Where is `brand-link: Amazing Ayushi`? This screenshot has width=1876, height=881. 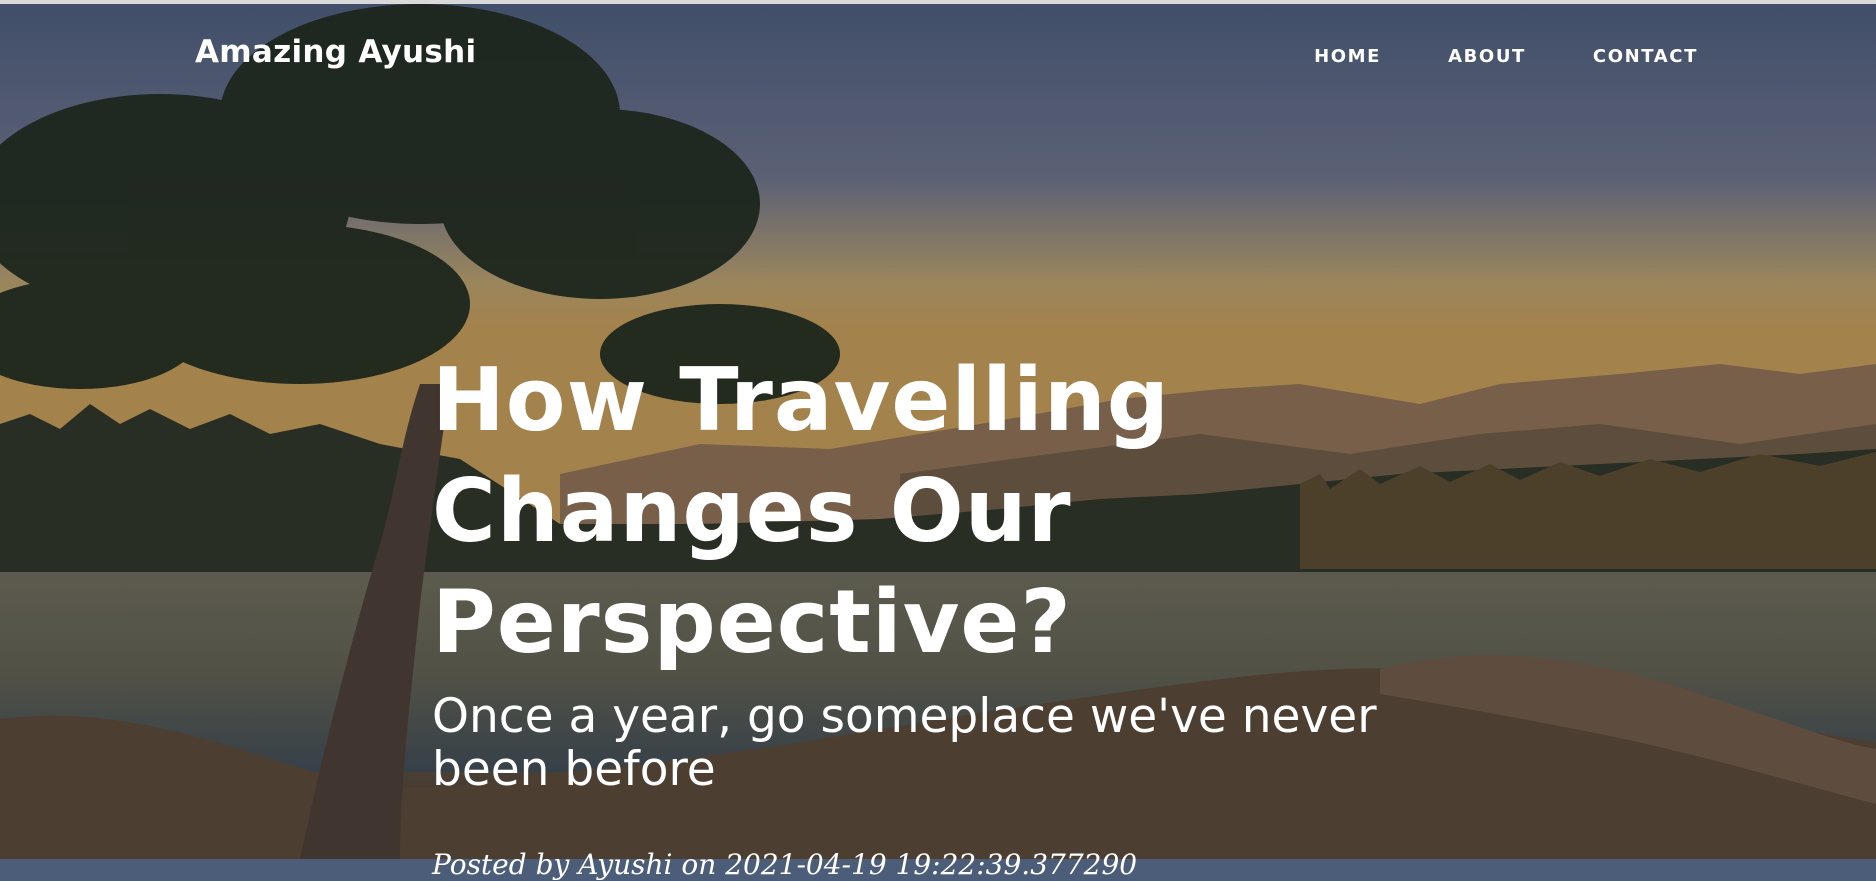
brand-link: Amazing Ayushi is located at coordinates (335, 52).